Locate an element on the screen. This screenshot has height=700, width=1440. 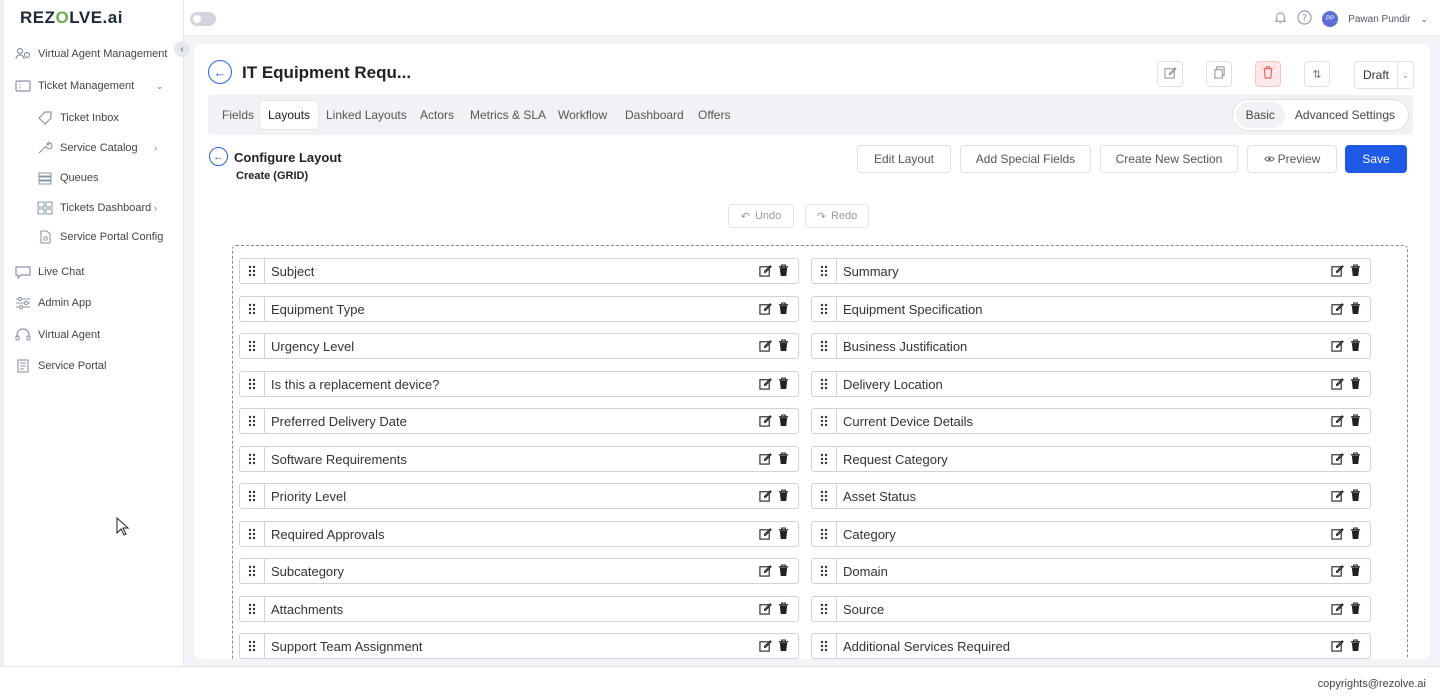
tab-actors: Actors is located at coordinates (437, 115).